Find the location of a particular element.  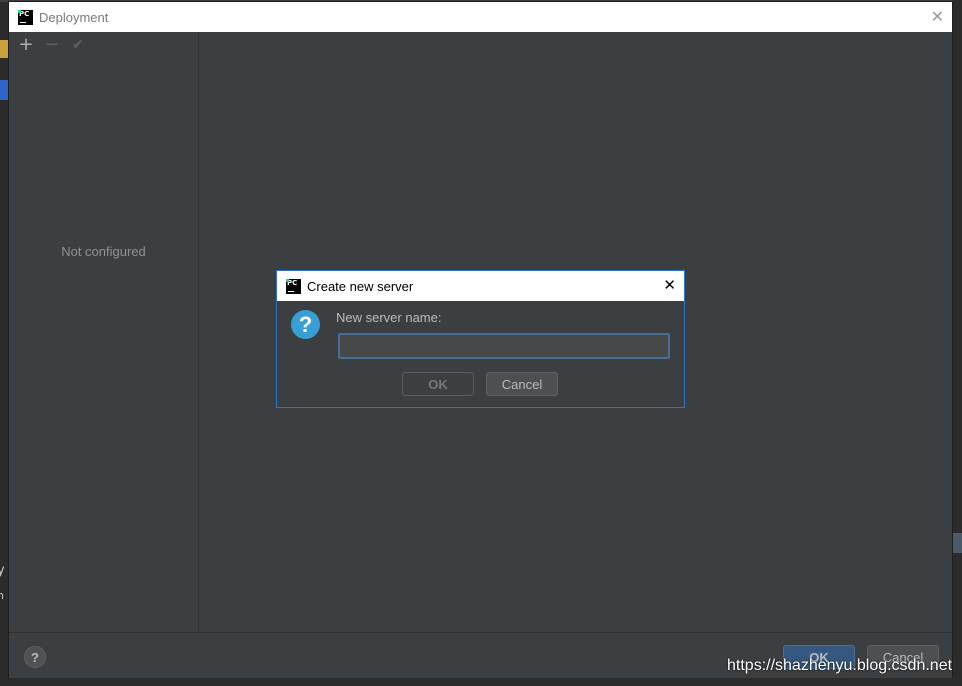

deployment-titlebar: PC Deployment ✕ is located at coordinates (480, 17).